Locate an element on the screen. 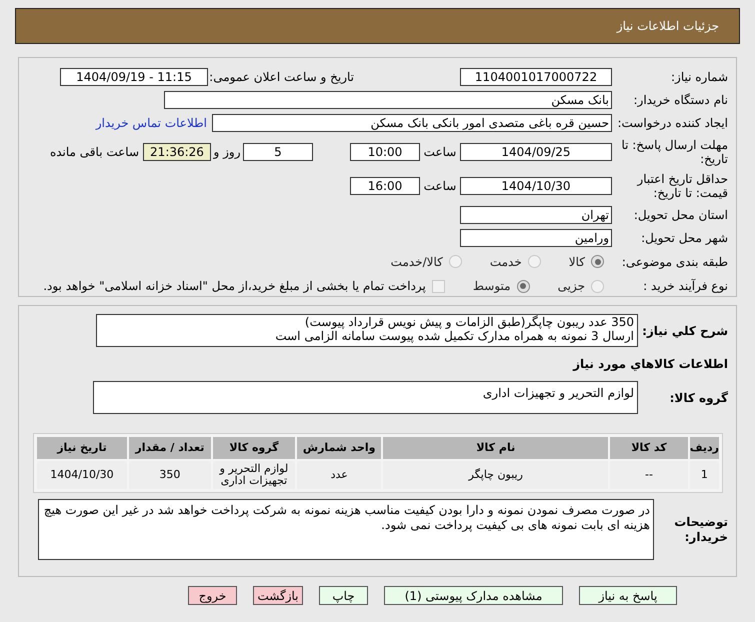 This screenshot has height=622, width=755. text-line: 350 عدد ریبون چاپگر(طبق الزامات و پیش نویس قرارداد پیوست) is located at coordinates (469, 322).